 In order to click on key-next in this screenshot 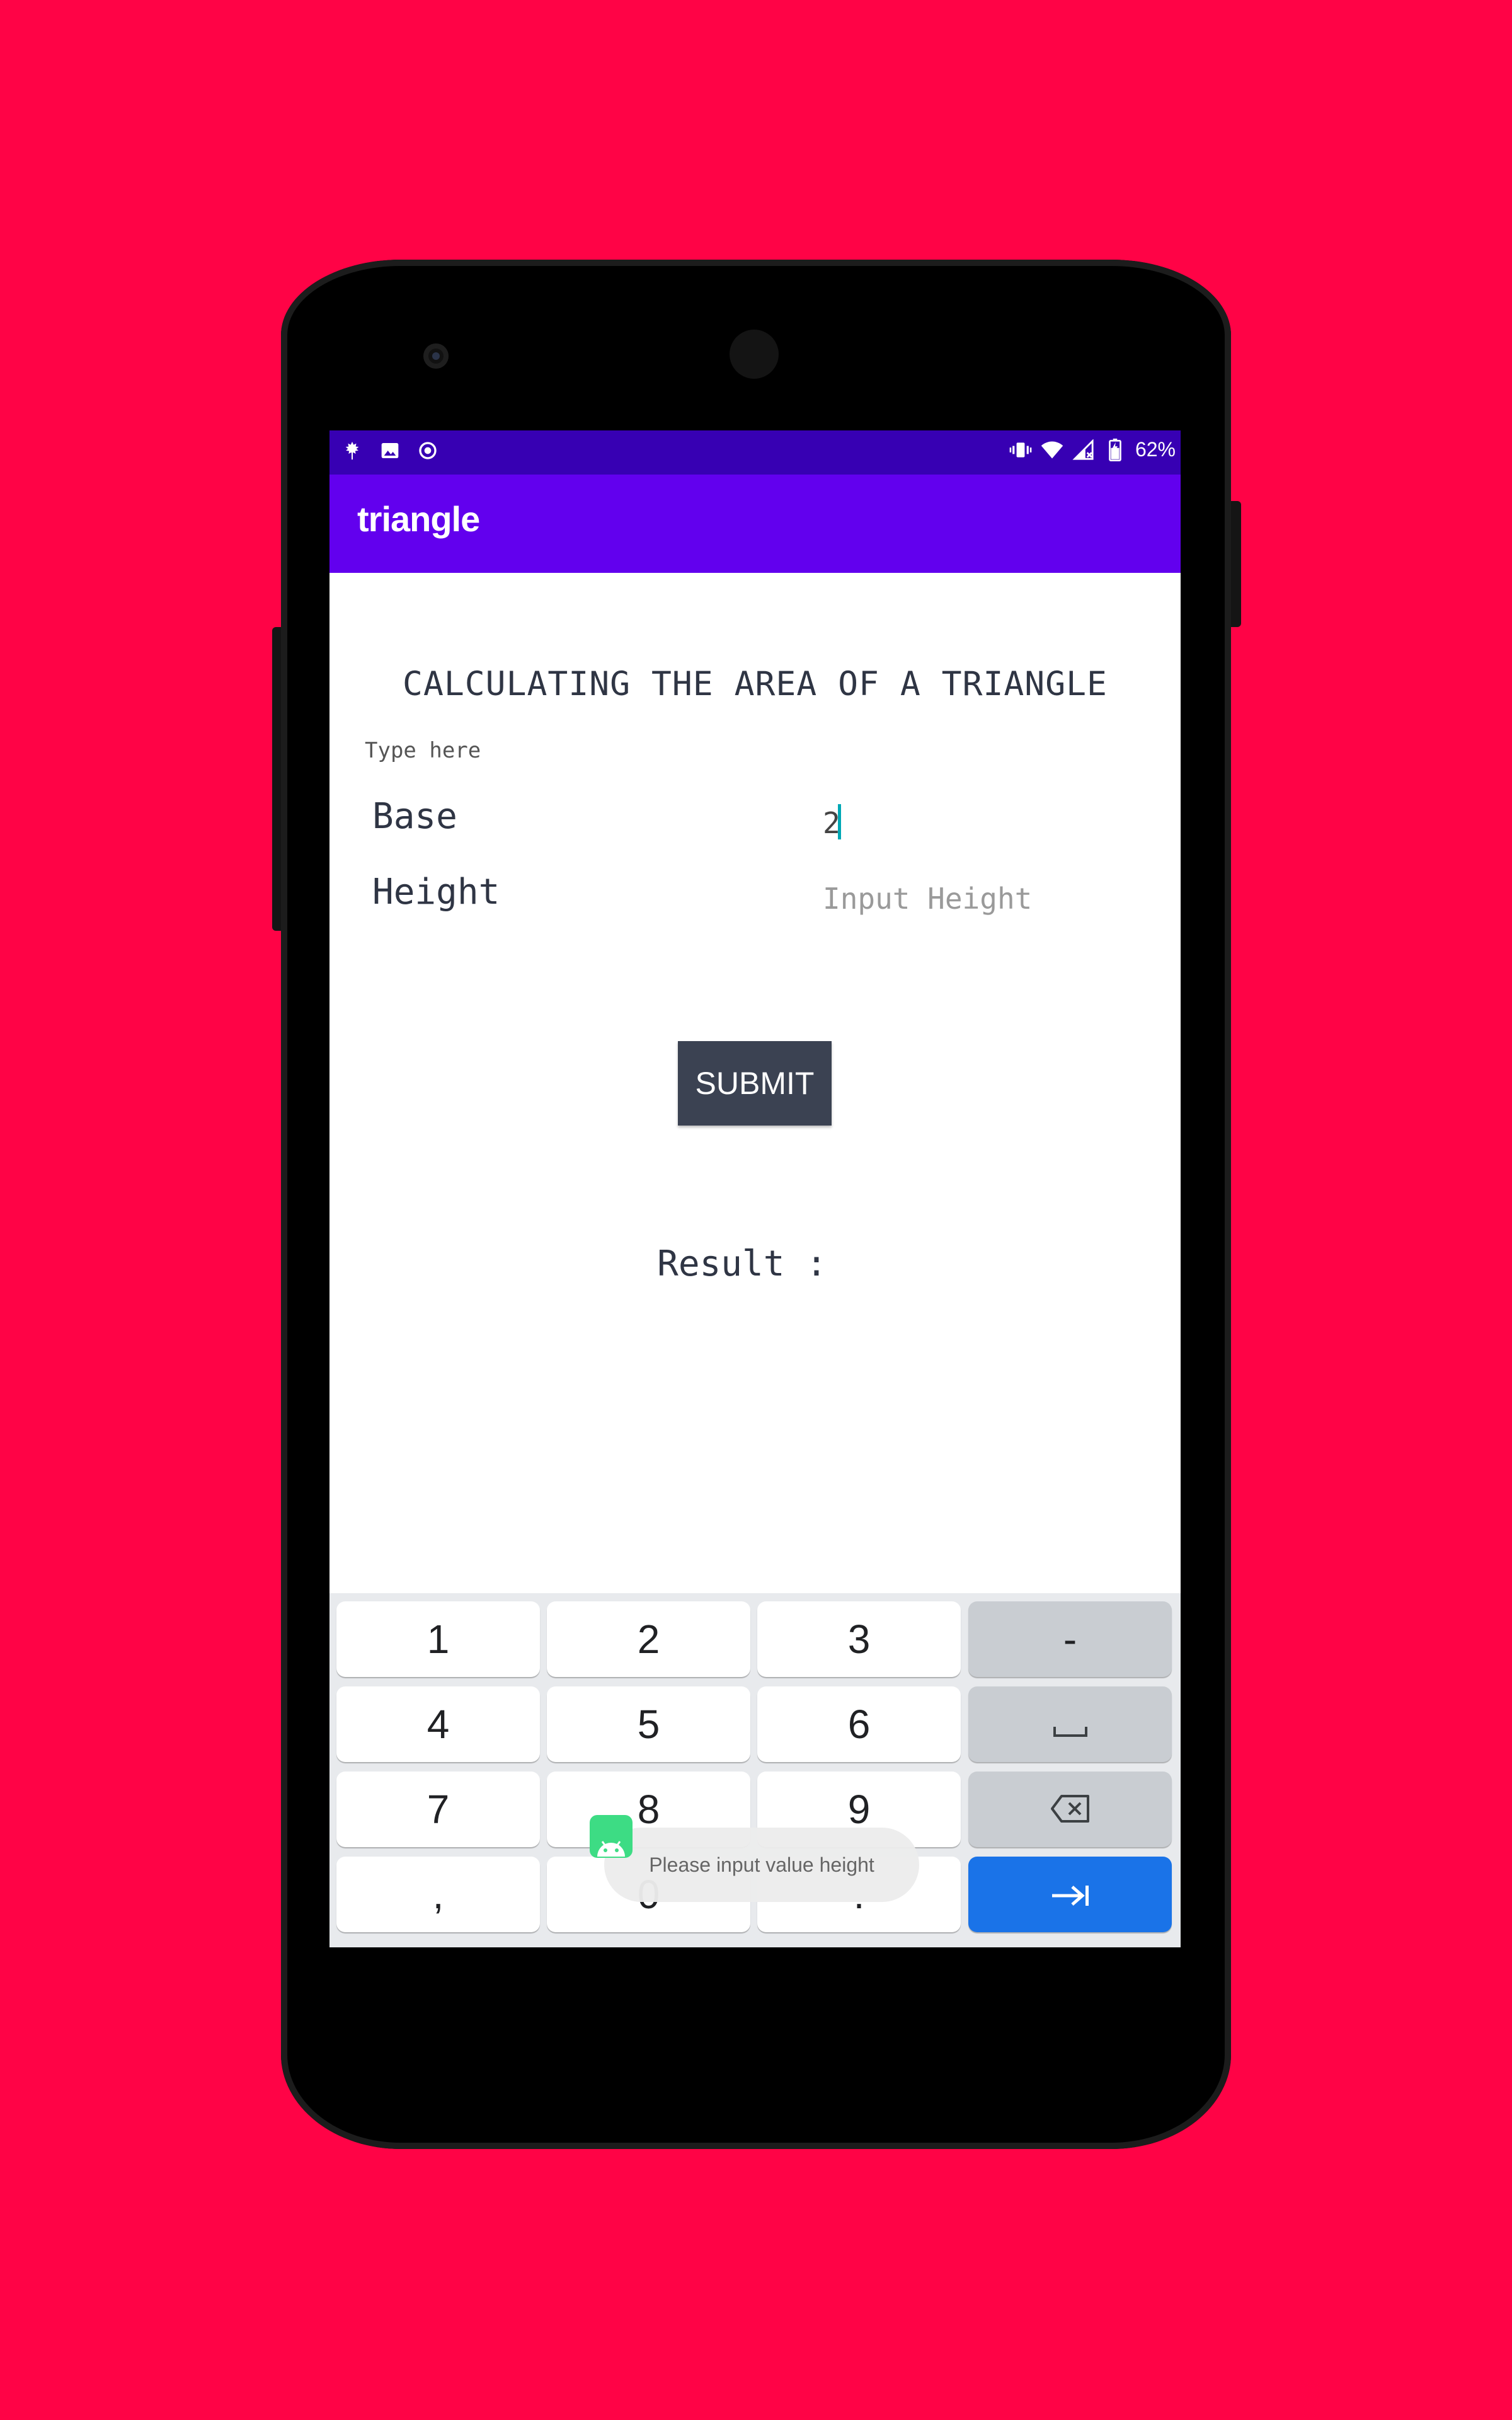, I will do `click(1070, 1895)`.